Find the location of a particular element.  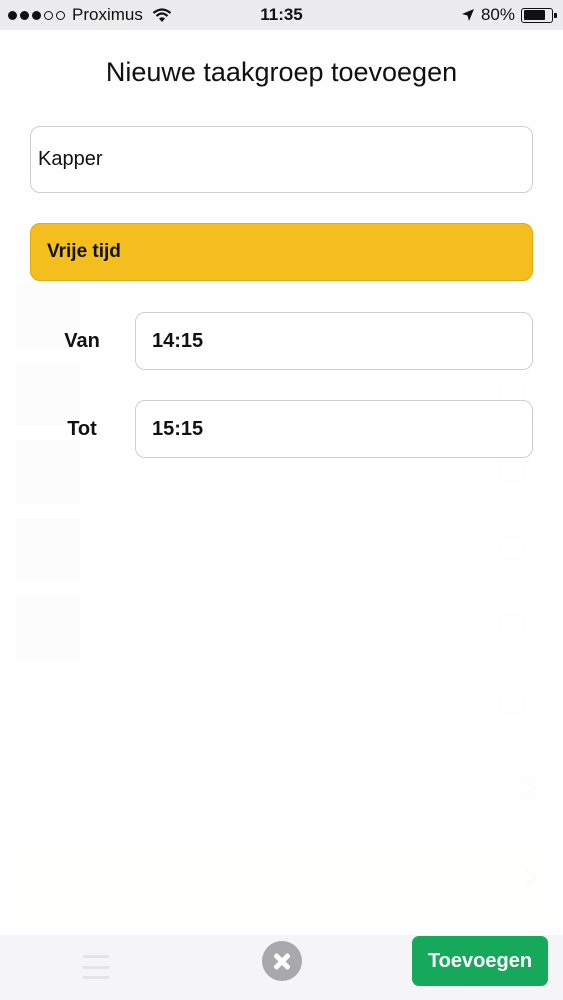

status-right: 80% is located at coordinates (509, 15).